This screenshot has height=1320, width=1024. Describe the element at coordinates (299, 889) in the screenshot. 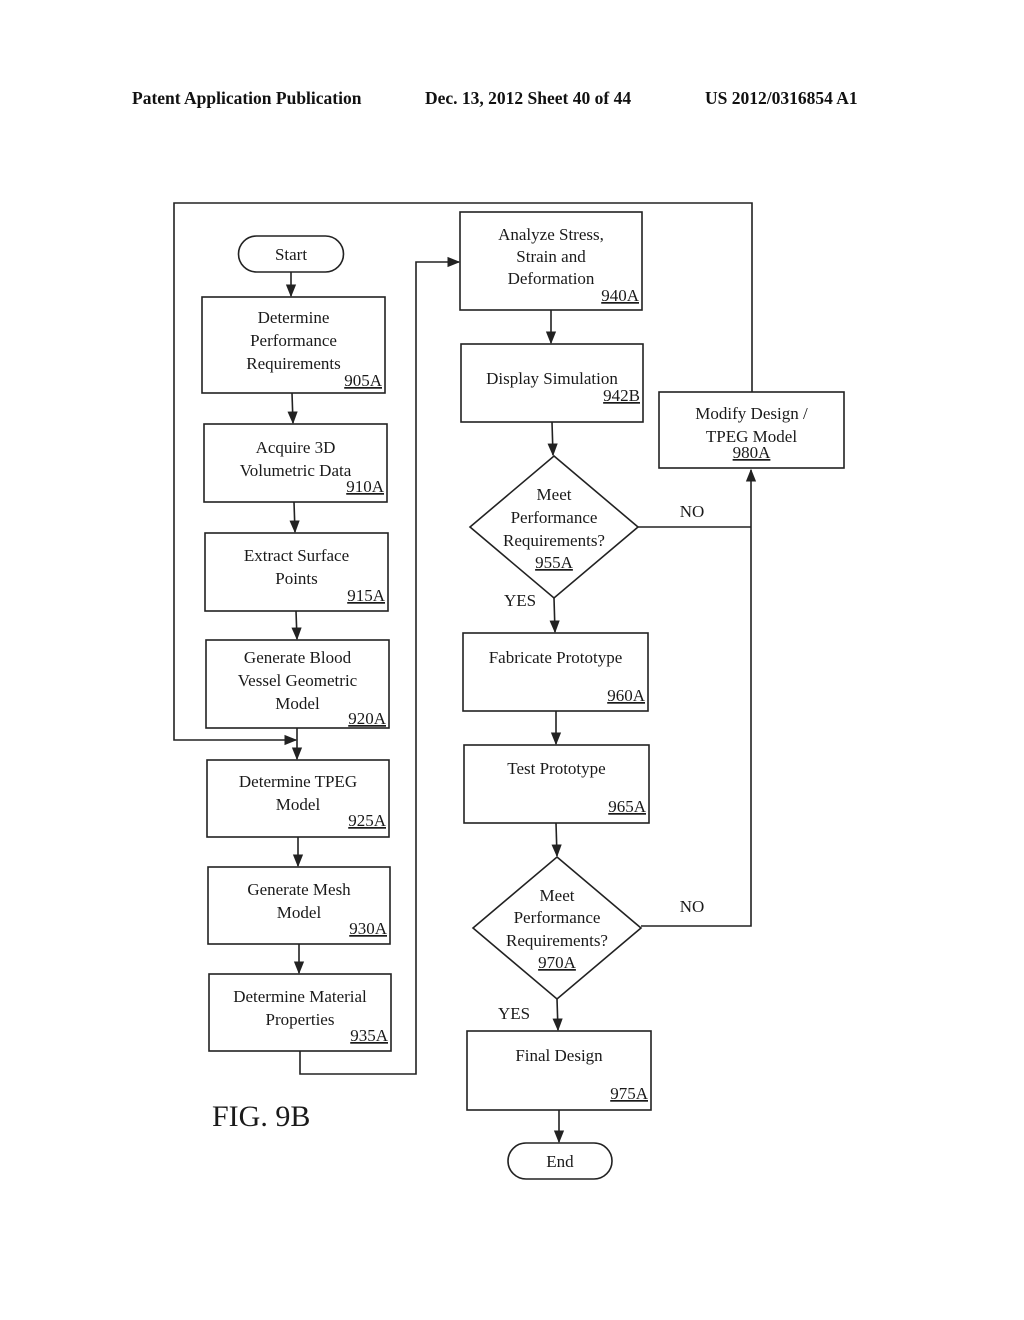

I see `process-label: Generate Mesh` at that location.